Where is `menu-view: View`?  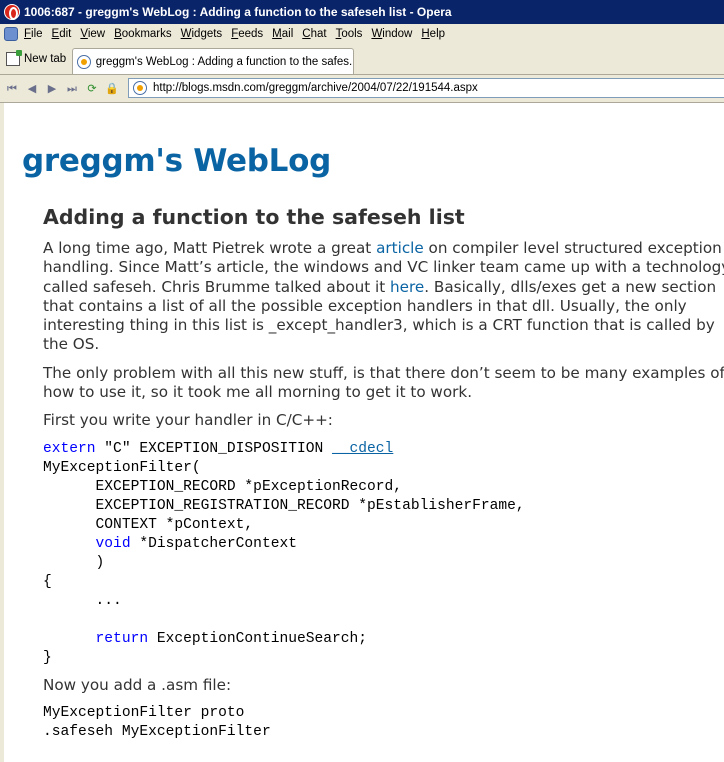 menu-view: View is located at coordinates (92, 34).